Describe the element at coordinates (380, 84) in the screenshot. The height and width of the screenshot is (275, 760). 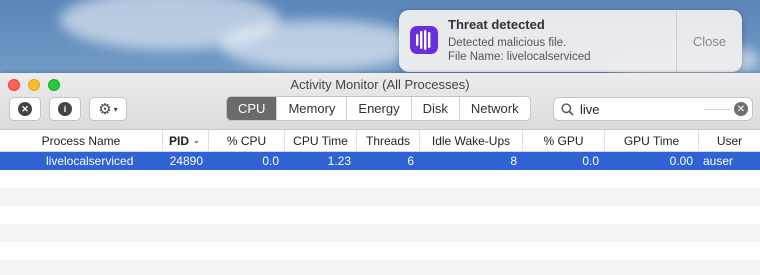
I see `window-title: Activity Monitor (All Processes)` at that location.